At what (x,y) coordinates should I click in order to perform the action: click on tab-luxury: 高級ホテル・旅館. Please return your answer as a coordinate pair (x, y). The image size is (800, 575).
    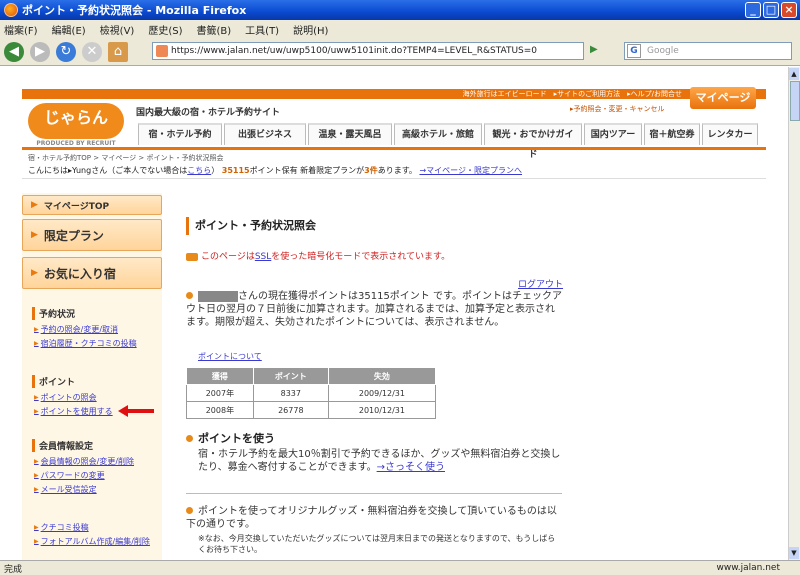
    Looking at the image, I should click on (438, 134).